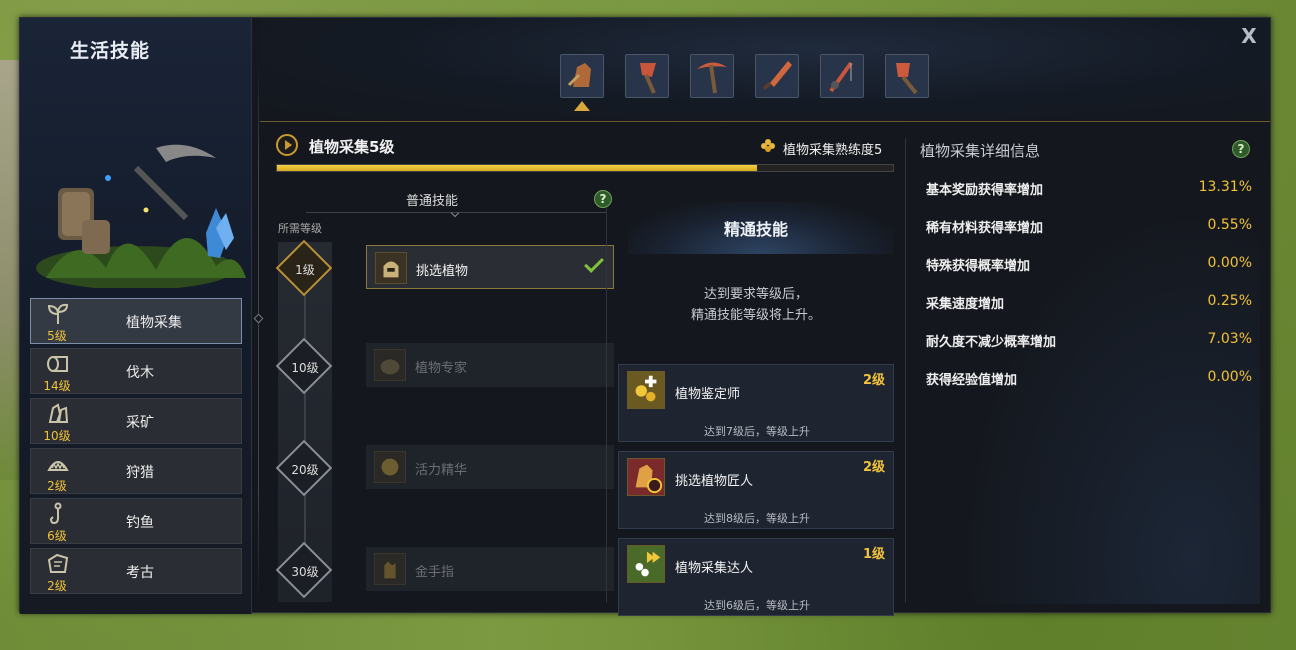 The image size is (1296, 650). What do you see at coordinates (57, 336) in the screenshot?
I see `skill-level: 5级` at bounding box center [57, 336].